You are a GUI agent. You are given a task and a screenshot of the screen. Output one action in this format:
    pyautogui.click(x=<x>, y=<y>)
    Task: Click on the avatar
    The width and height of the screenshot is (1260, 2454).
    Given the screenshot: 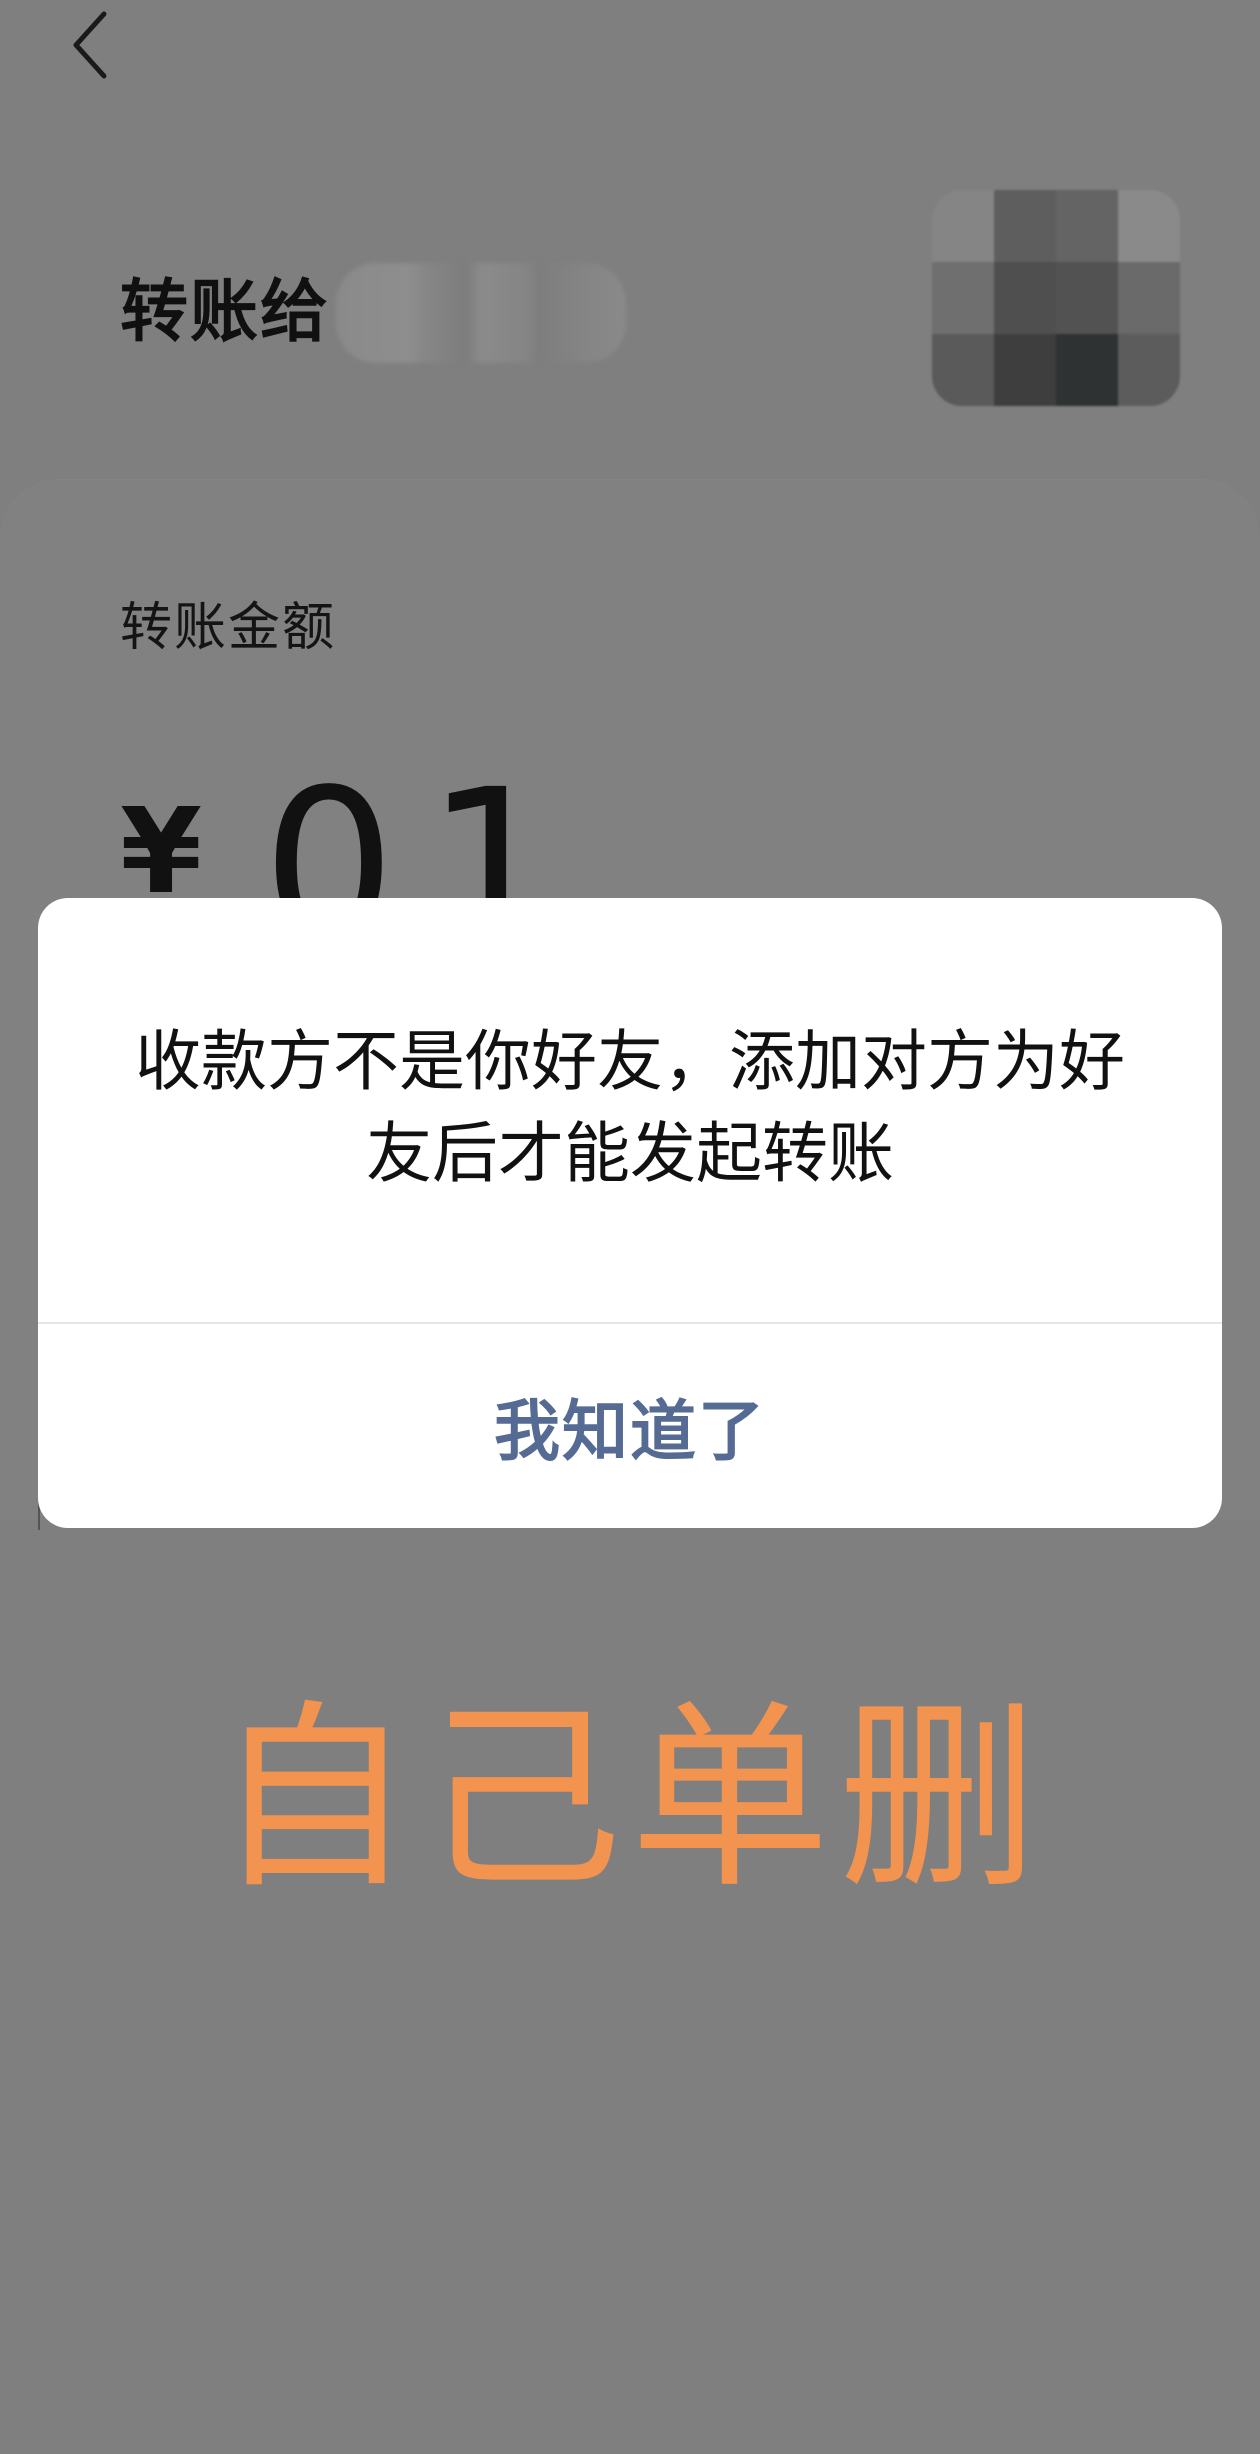 What is the action you would take?
    pyautogui.click(x=1056, y=298)
    